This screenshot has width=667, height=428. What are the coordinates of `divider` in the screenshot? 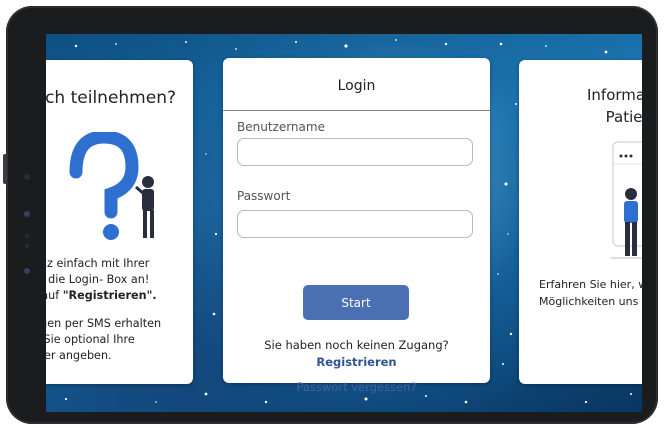 It's located at (356, 110).